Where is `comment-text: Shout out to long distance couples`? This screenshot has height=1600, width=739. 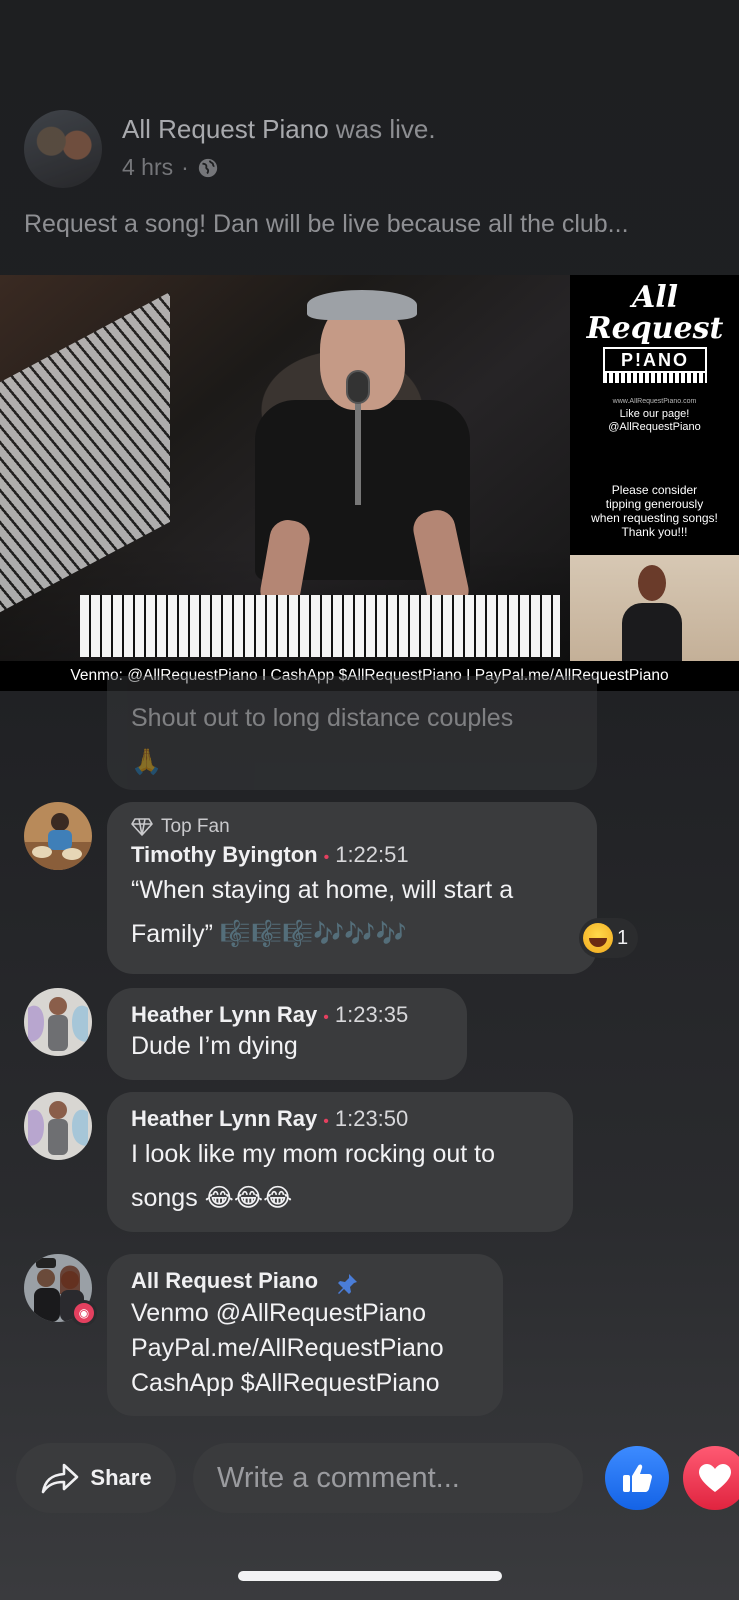 comment-text: Shout out to long distance couples is located at coordinates (322, 718).